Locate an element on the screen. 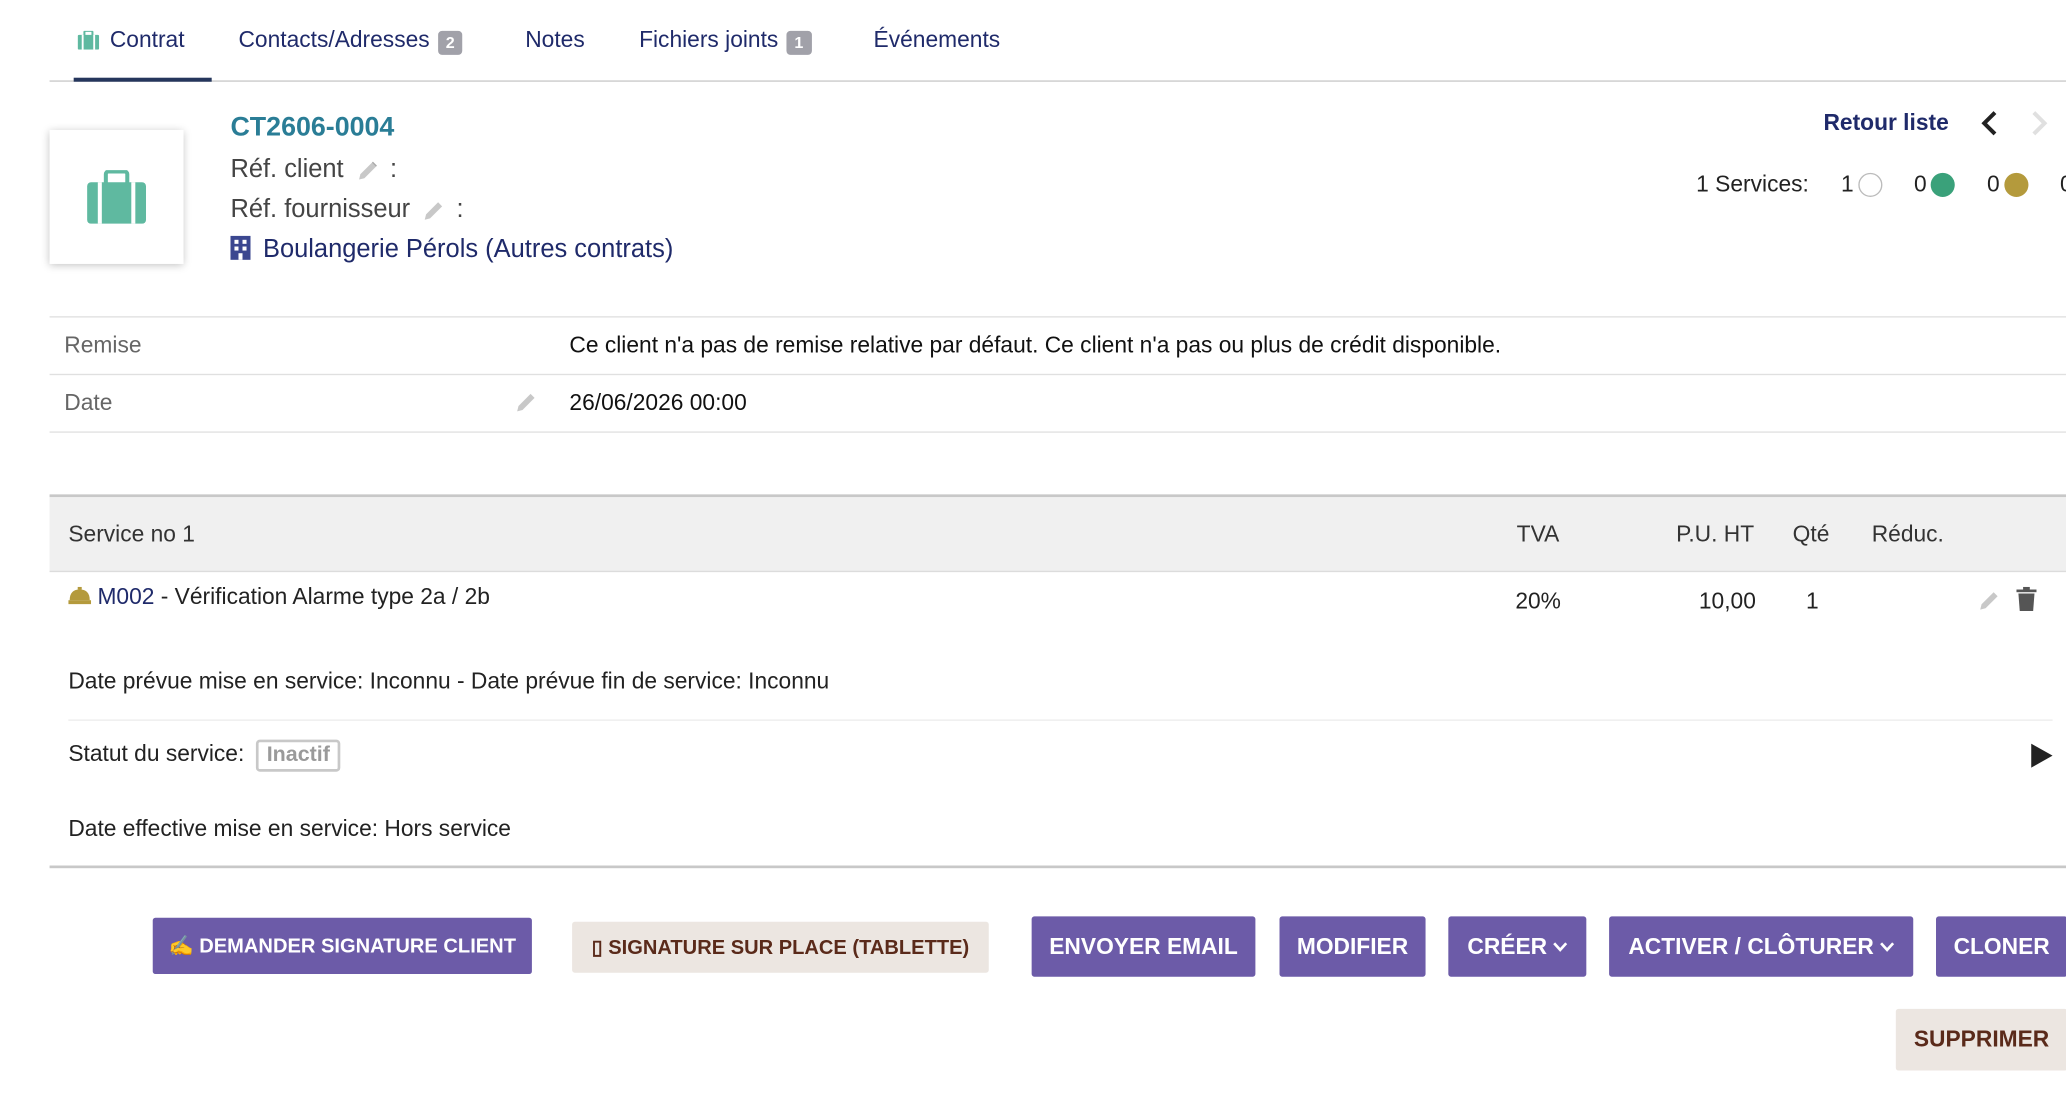 Image resolution: width=2066 pixels, height=1116 pixels. tab-events: Événements is located at coordinates (937, 54).